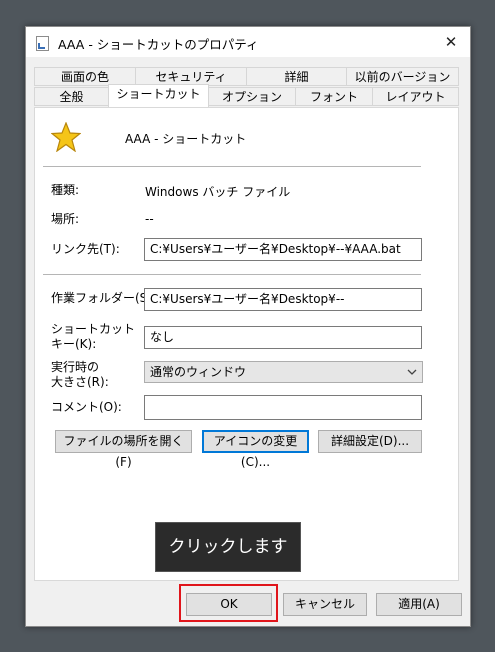 The height and width of the screenshot is (652, 495). I want to click on window-title: AAA - ショートカットのプロパティ, so click(158, 44).